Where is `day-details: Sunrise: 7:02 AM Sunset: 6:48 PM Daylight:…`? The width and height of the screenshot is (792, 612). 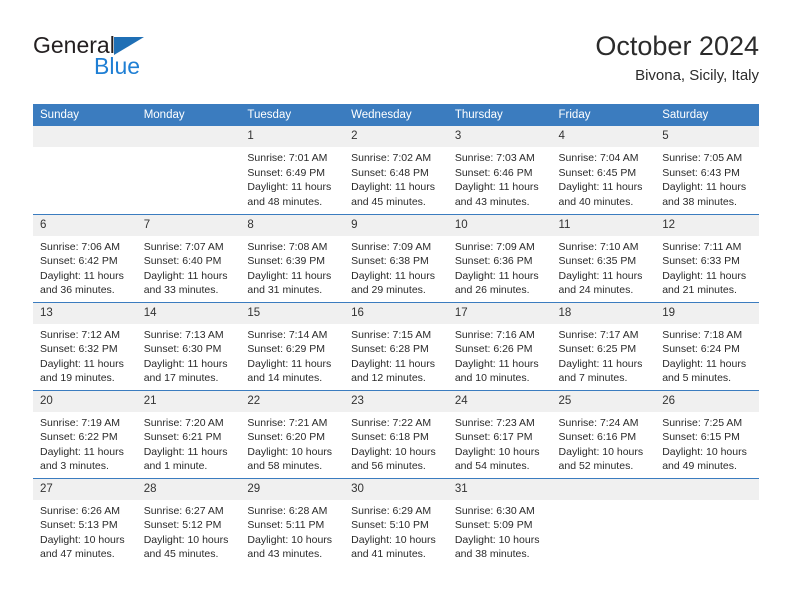 day-details: Sunrise: 7:02 AM Sunset: 6:48 PM Daylight:… is located at coordinates (396, 178).